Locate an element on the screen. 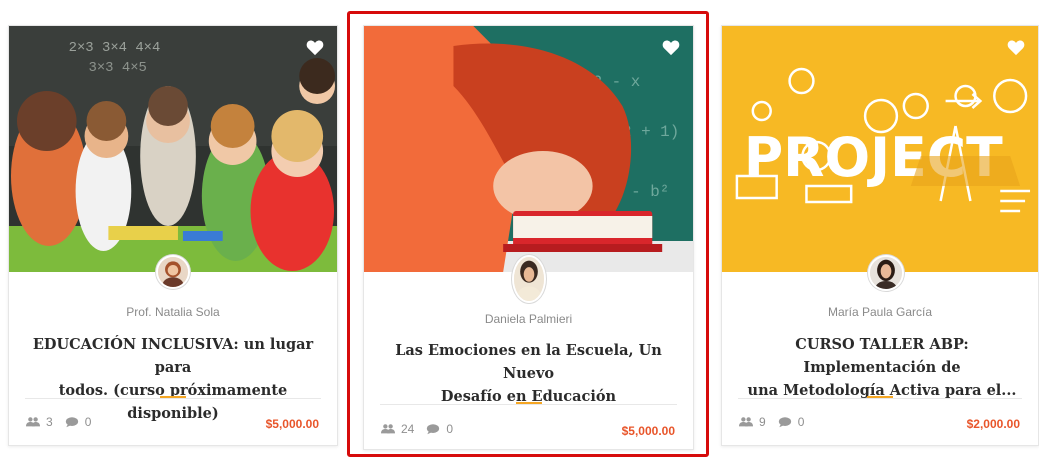  course-author: Daniela Palmieri is located at coordinates (528, 319).